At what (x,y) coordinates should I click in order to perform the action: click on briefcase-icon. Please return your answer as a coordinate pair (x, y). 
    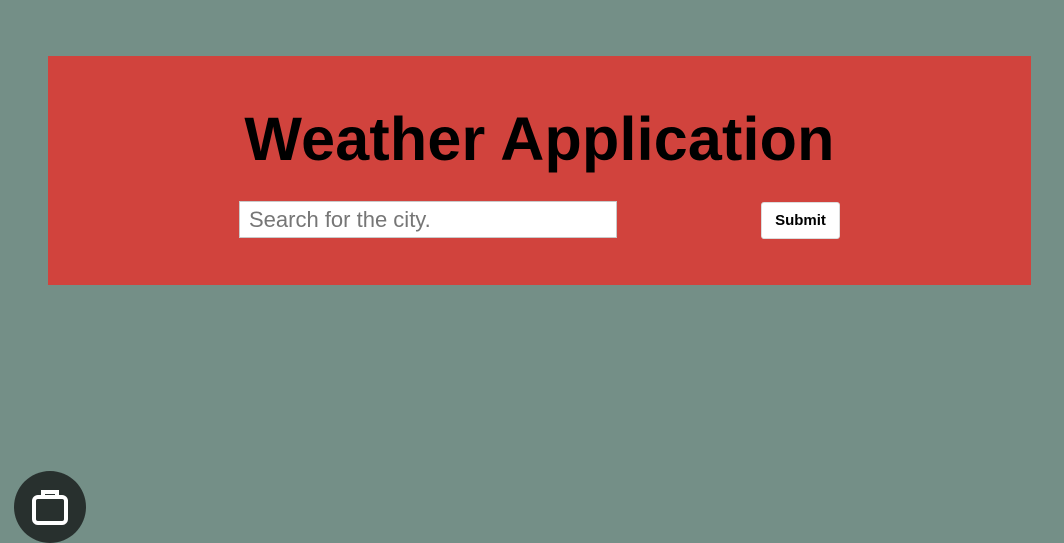
    Looking at the image, I should click on (50, 507).